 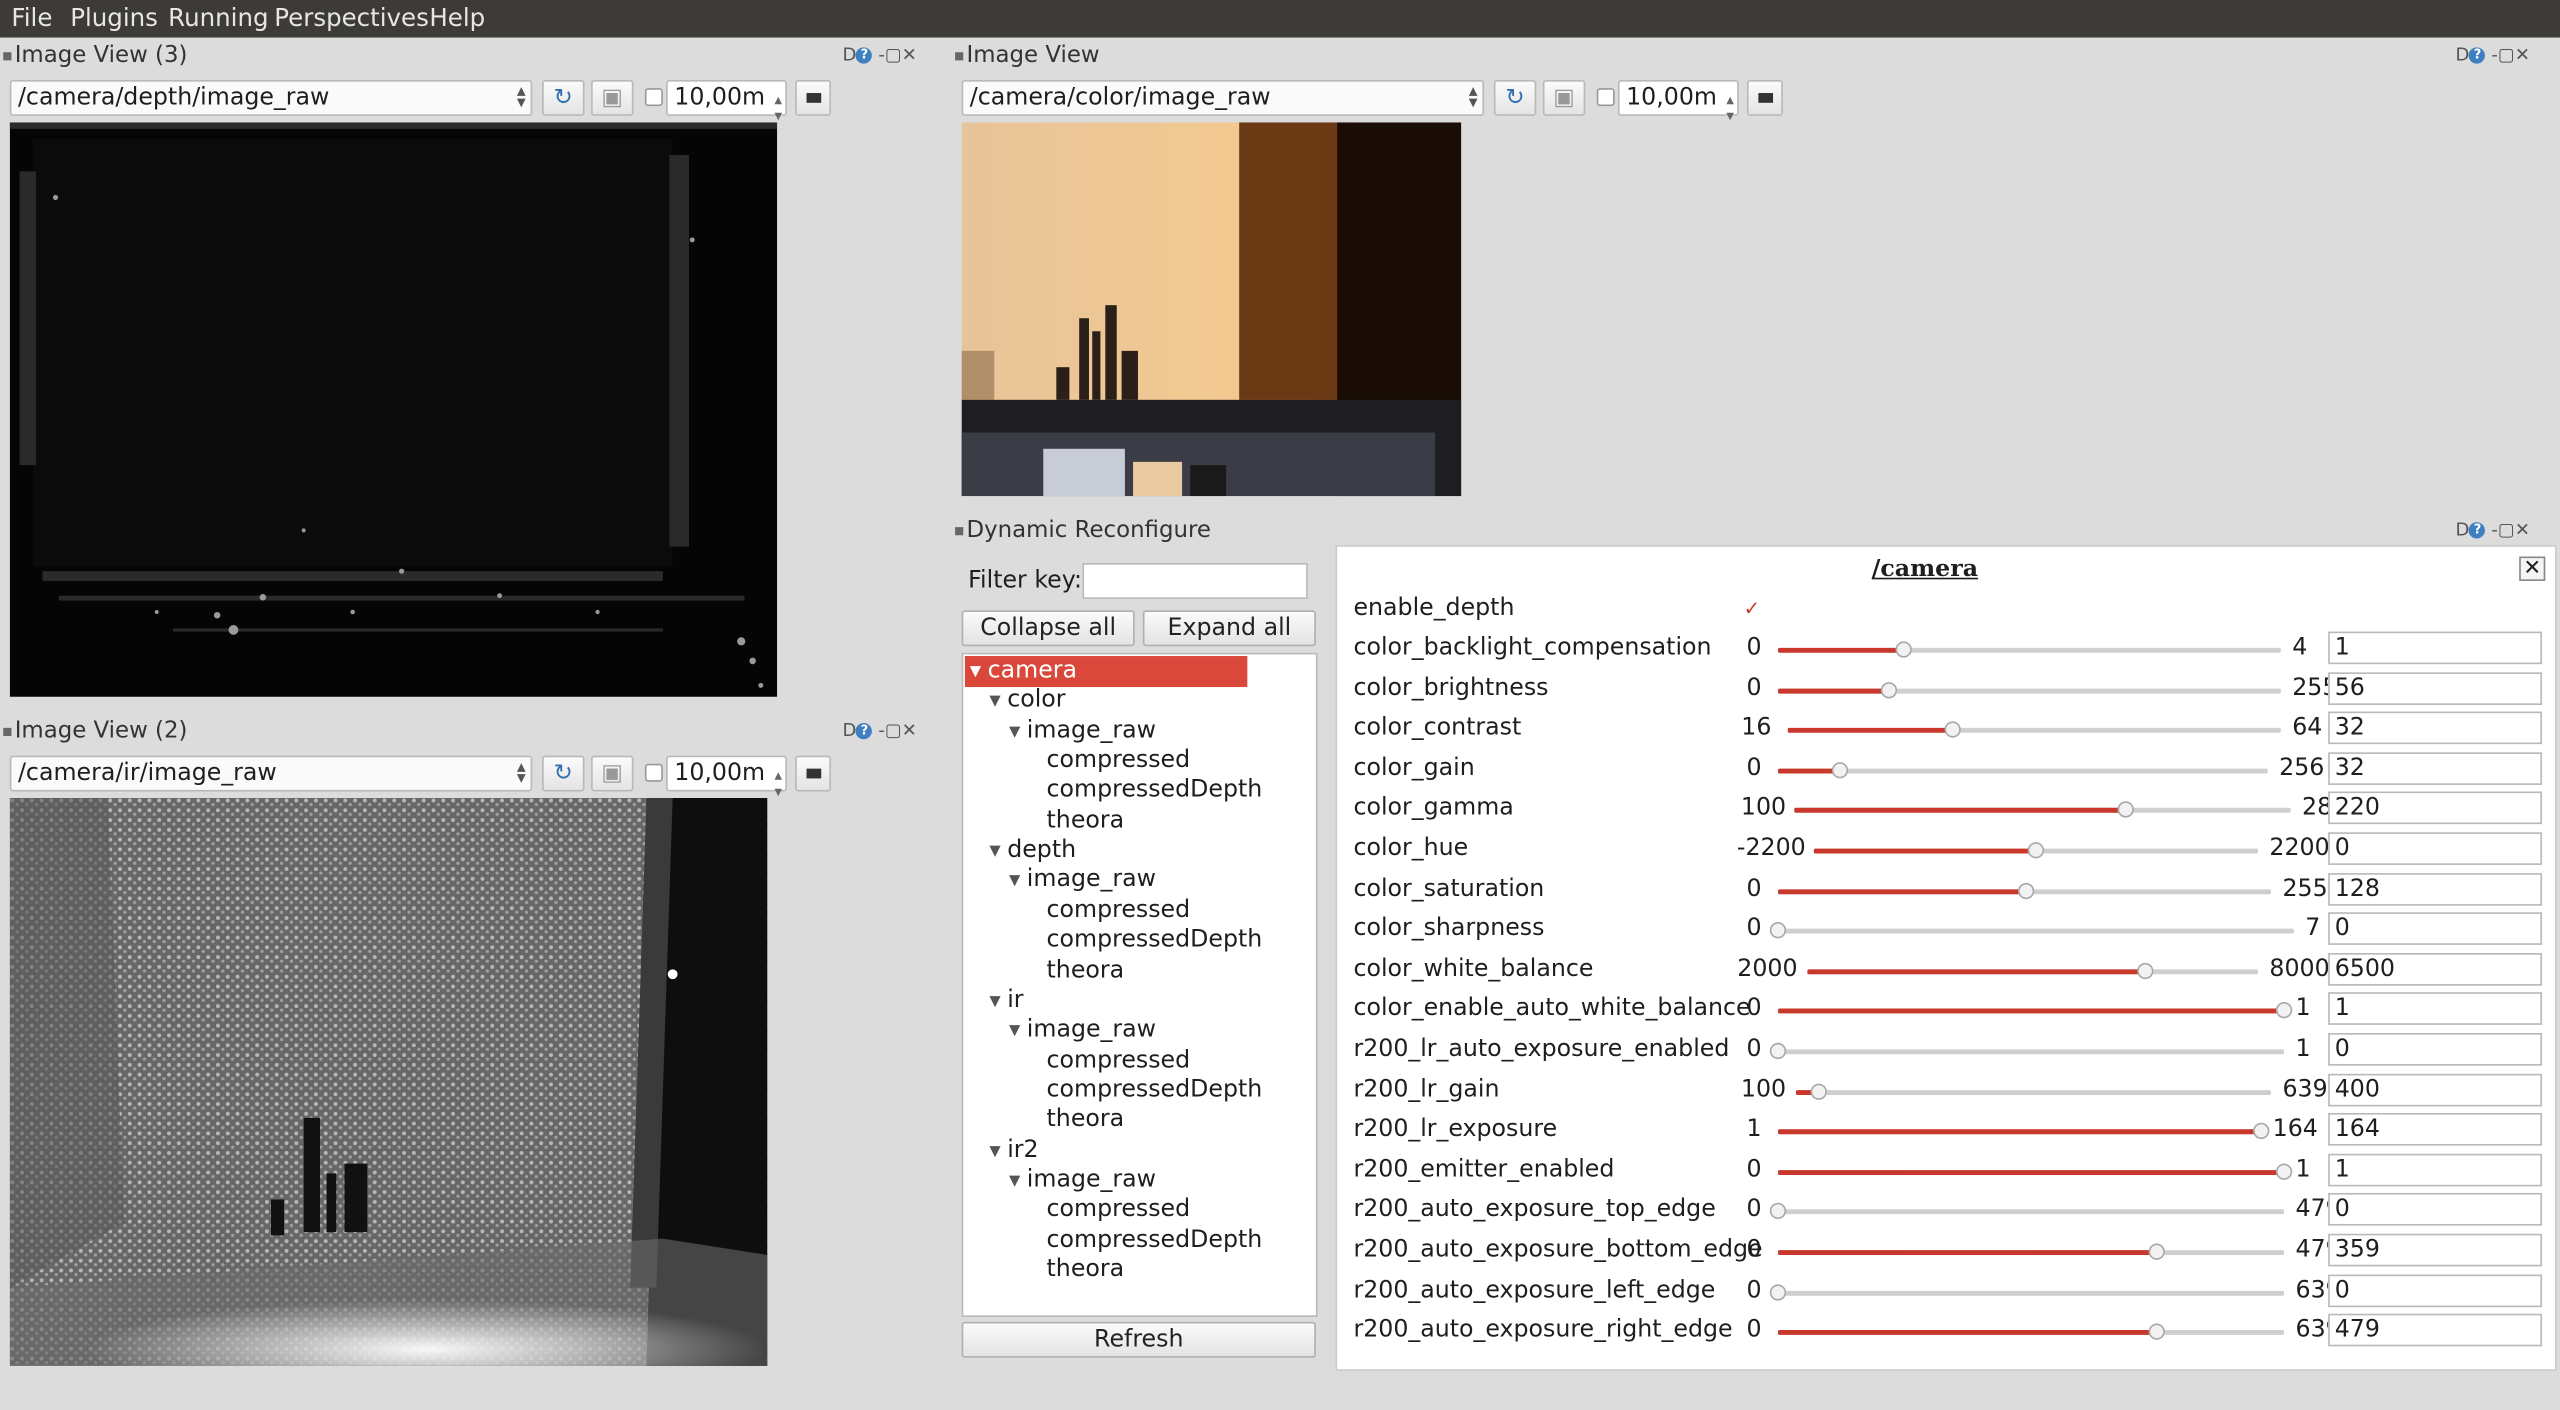 I want to click on topic-select: /camera/ir/image_raw ▲ ▼, so click(x=271, y=773).